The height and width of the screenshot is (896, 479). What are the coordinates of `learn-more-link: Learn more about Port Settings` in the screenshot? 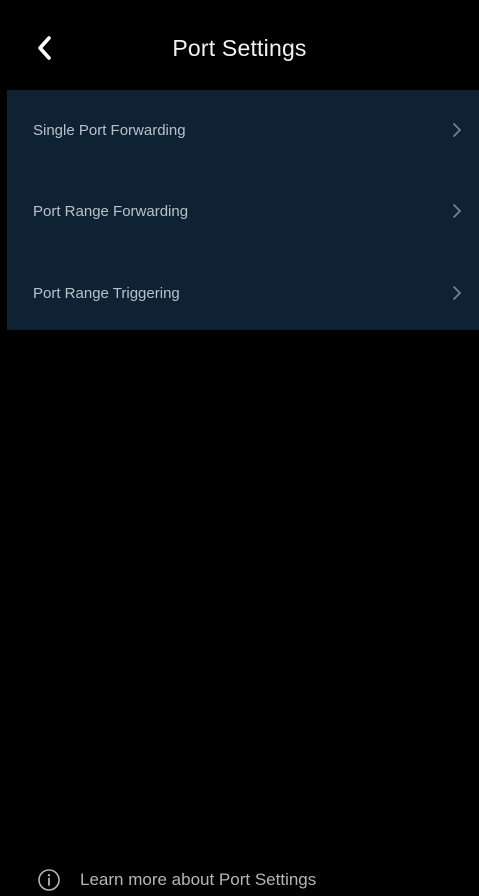 It's located at (176, 880).